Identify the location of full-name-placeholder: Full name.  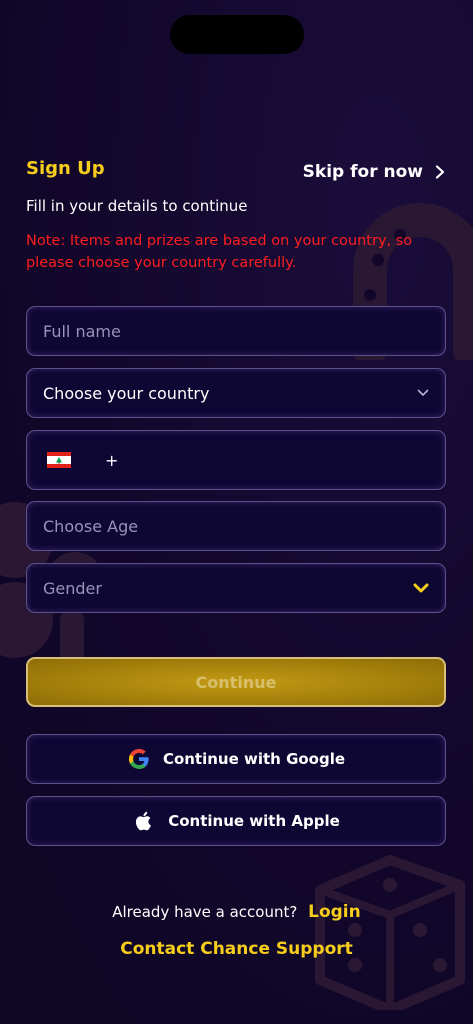
(82, 331).